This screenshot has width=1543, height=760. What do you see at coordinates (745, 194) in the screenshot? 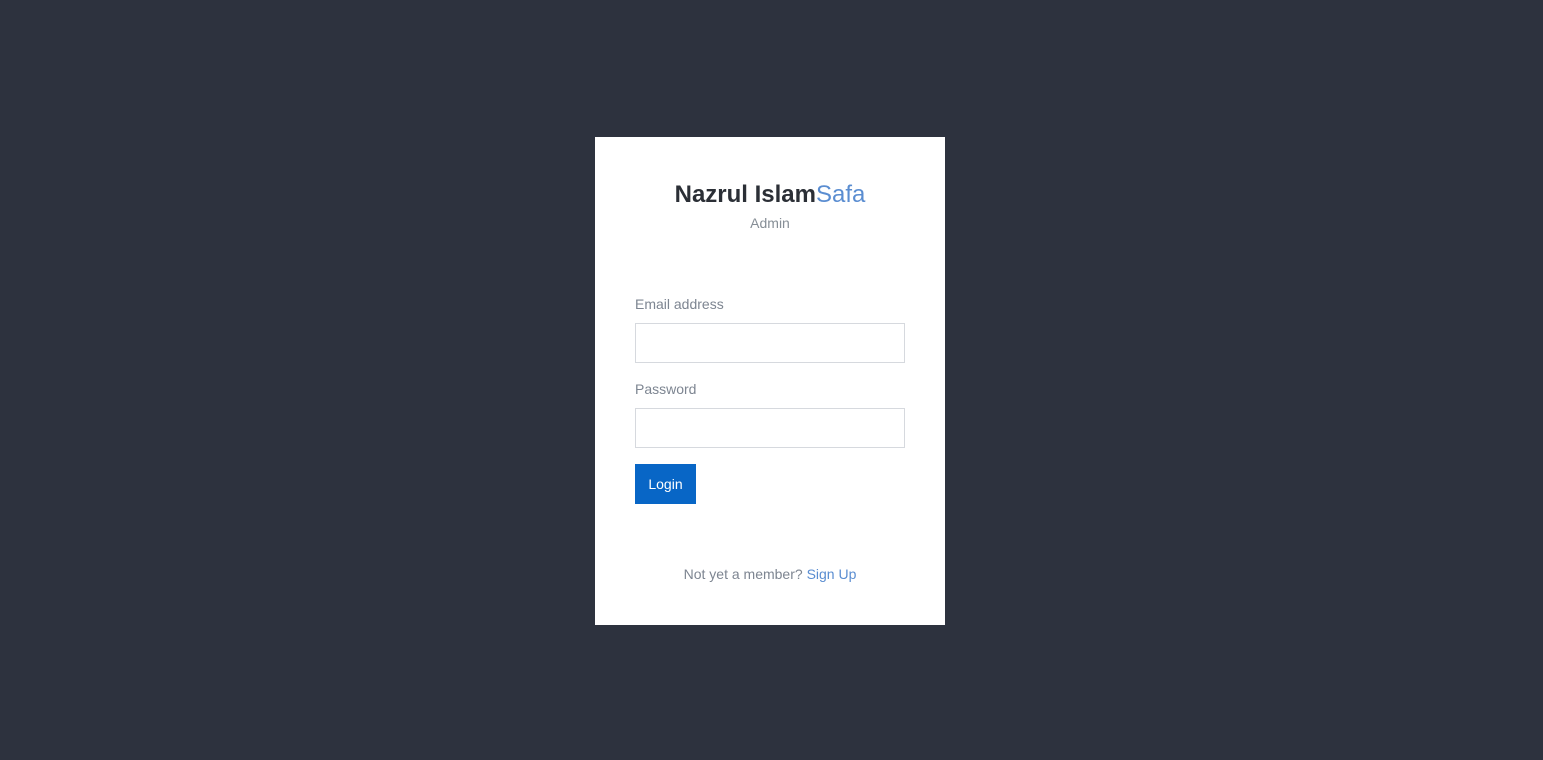
I see `brand-name-bold: Nazrul Islam` at bounding box center [745, 194].